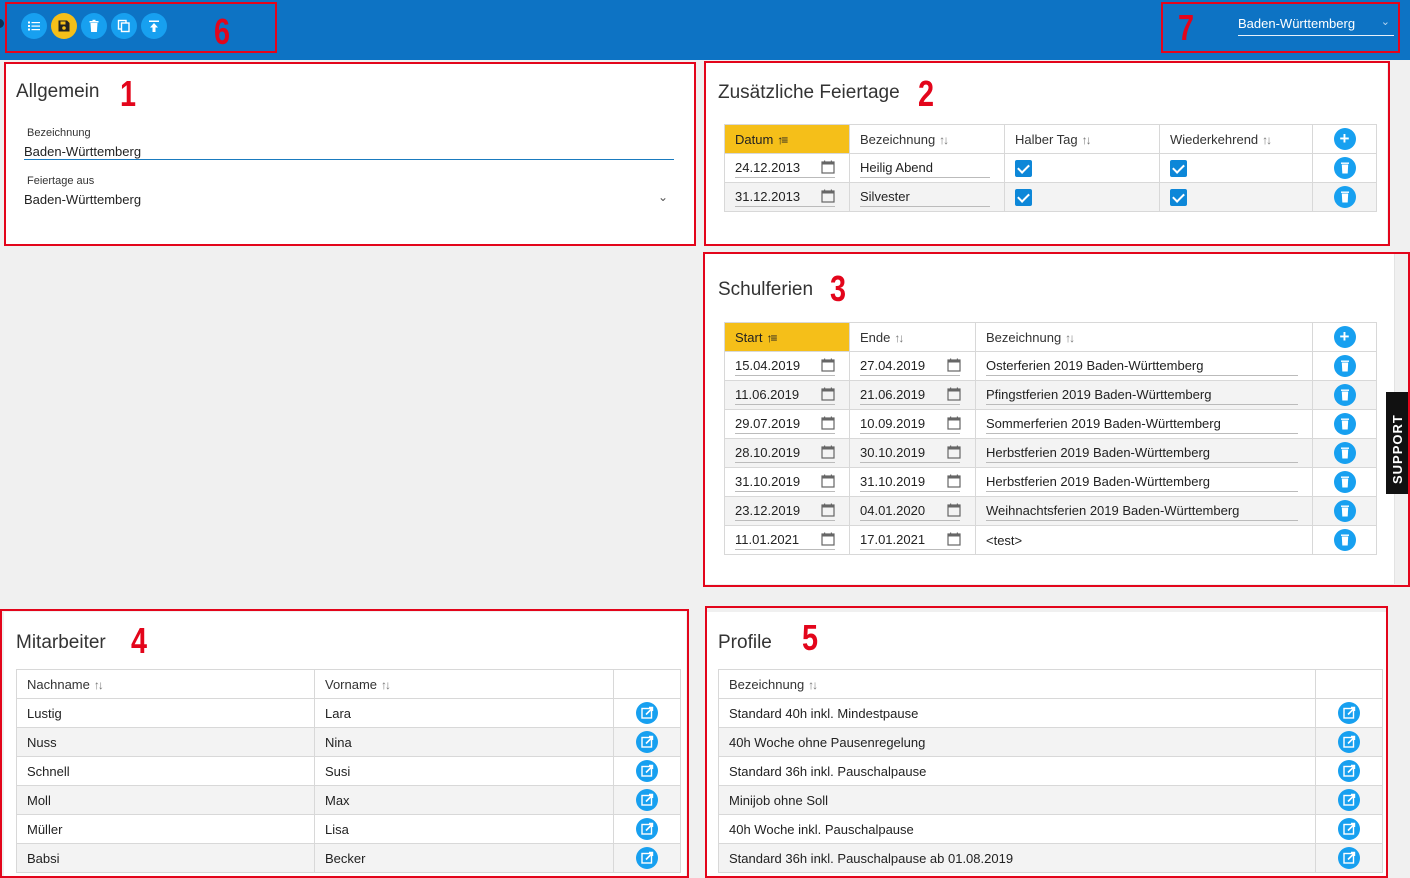 The height and width of the screenshot is (878, 1410). I want to click on header-datum: Datum ↑≡, so click(787, 139).